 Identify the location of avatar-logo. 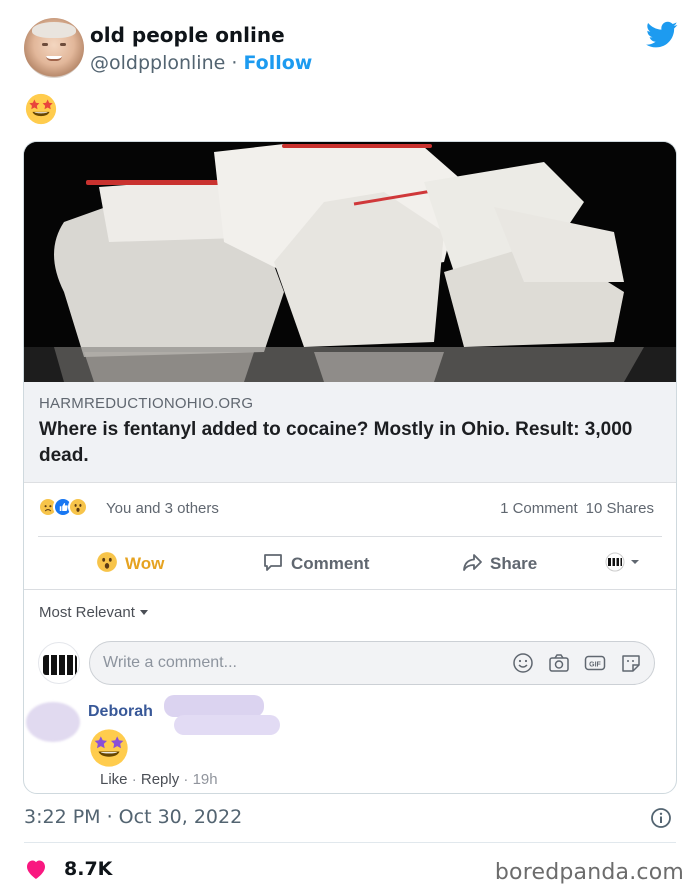
(60, 665).